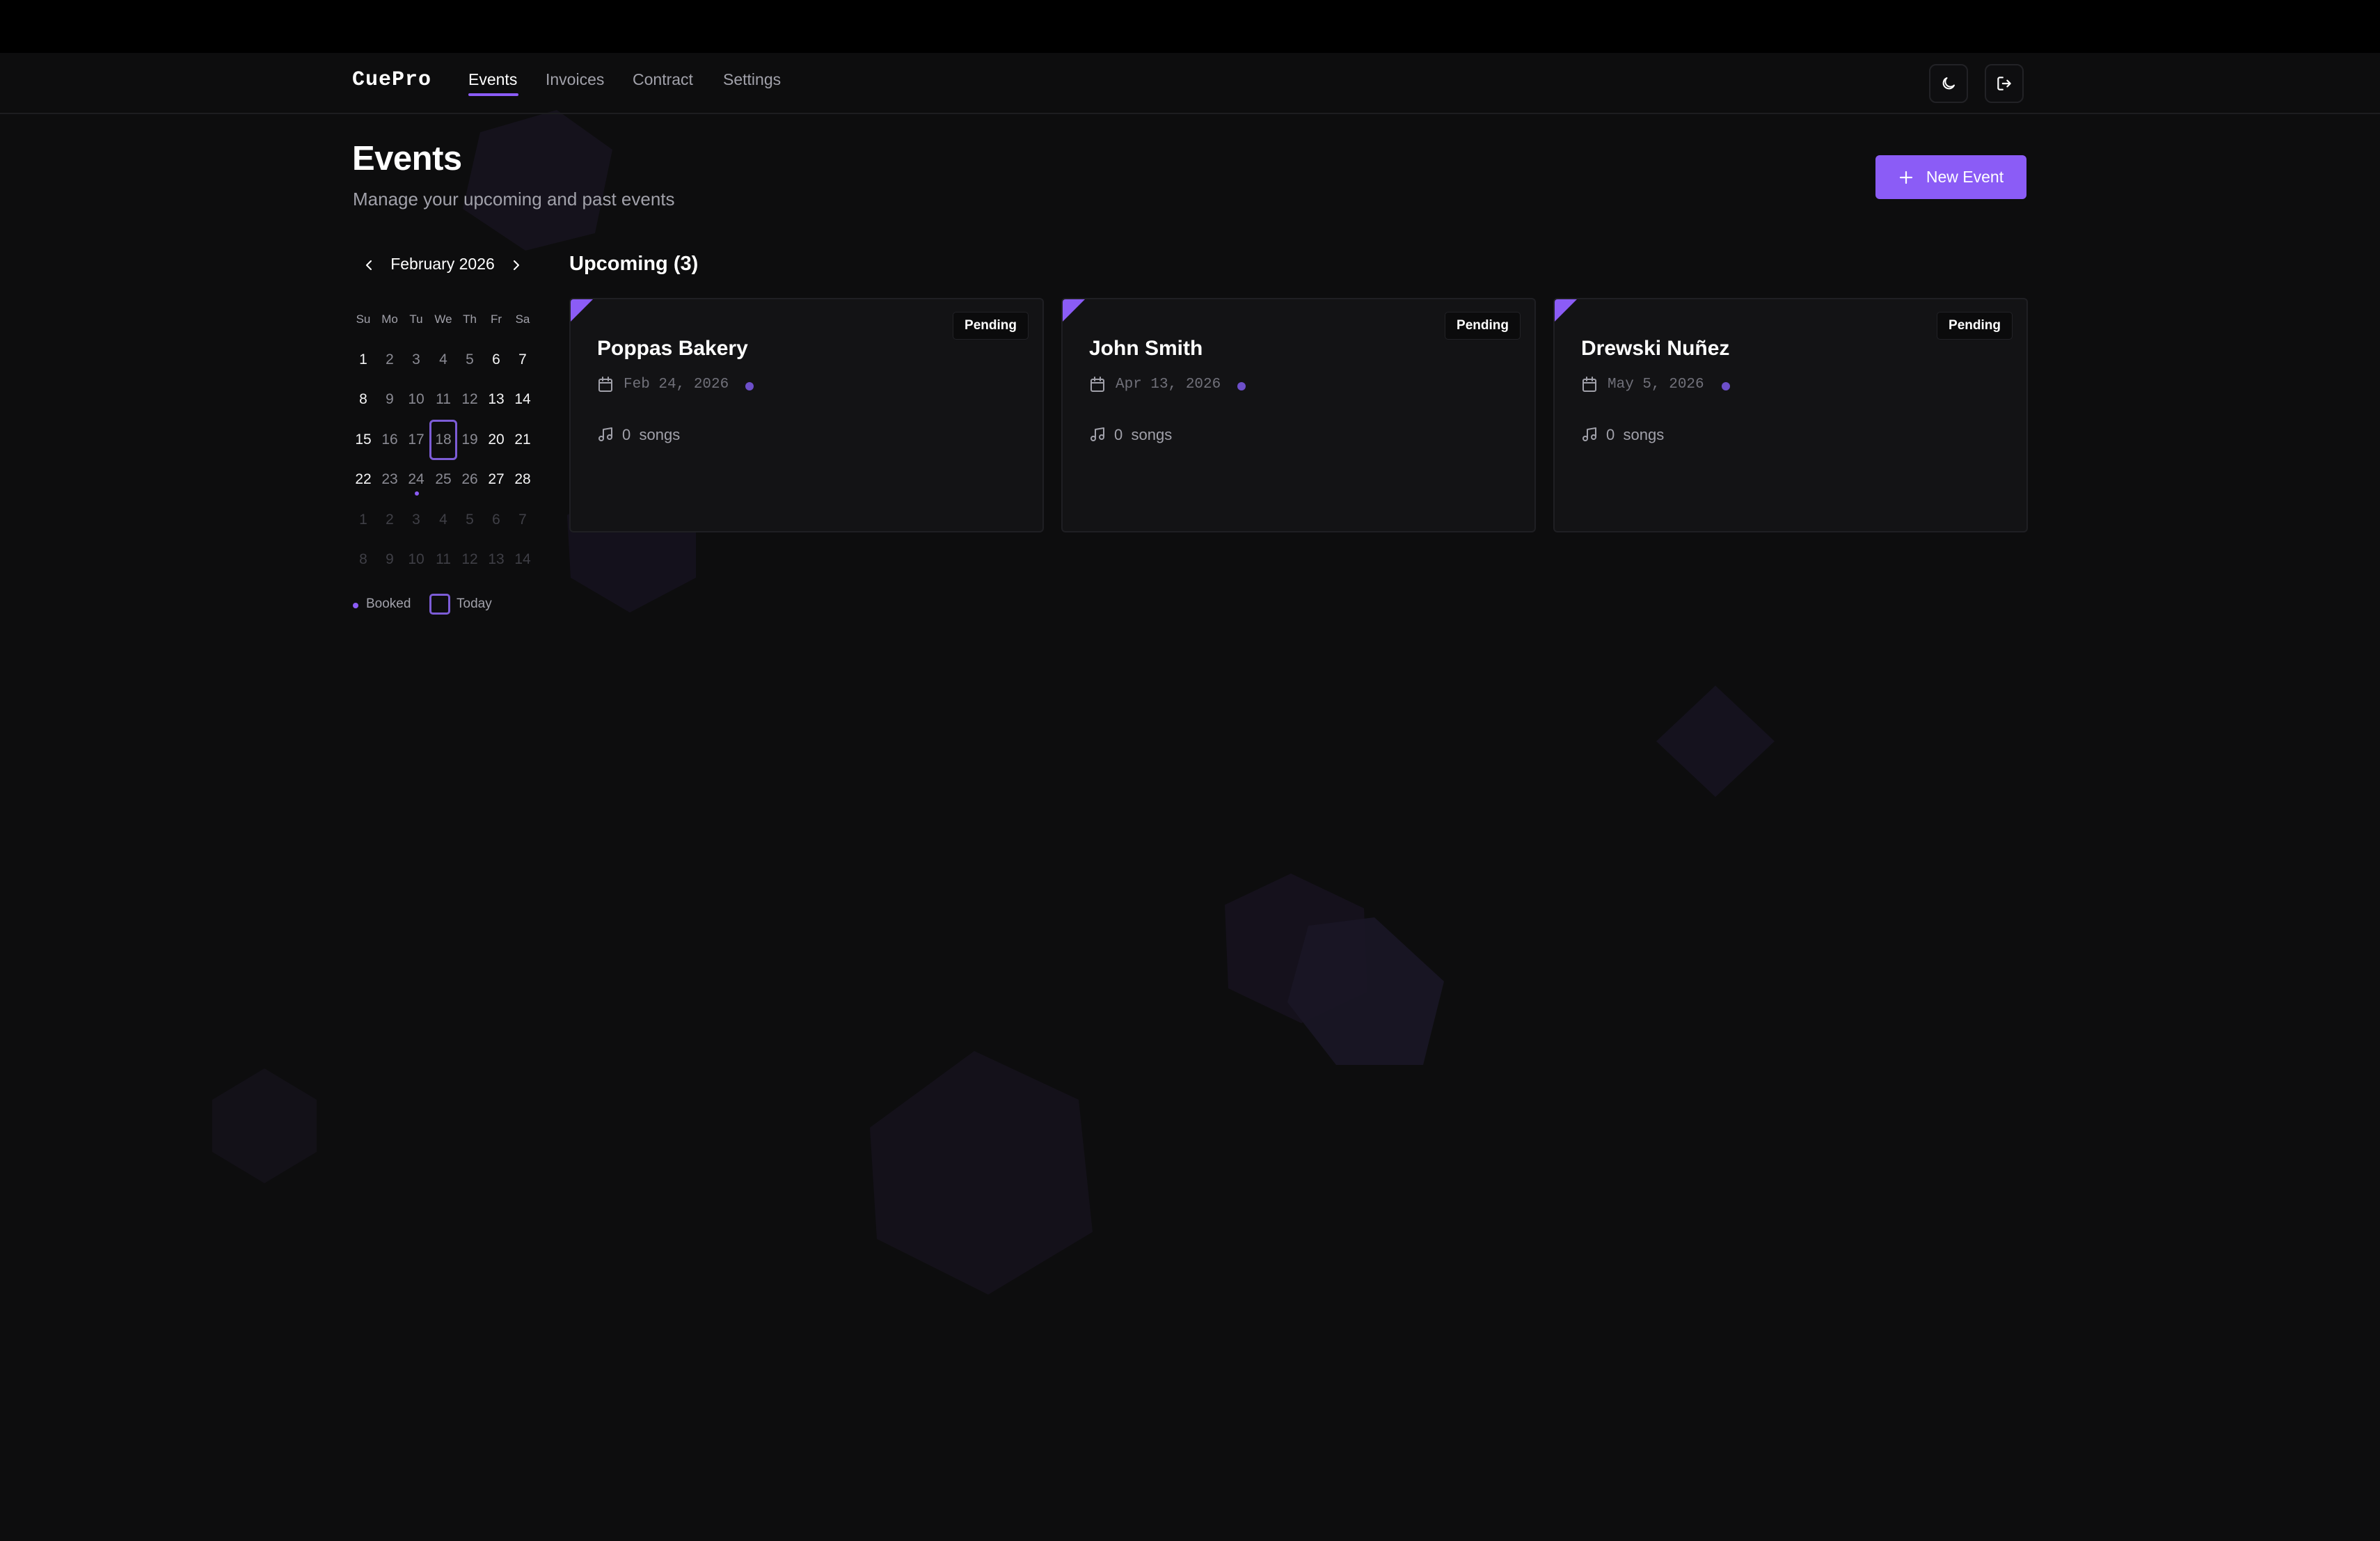 The height and width of the screenshot is (1541, 2380). I want to click on logout-button, so click(2005, 83).